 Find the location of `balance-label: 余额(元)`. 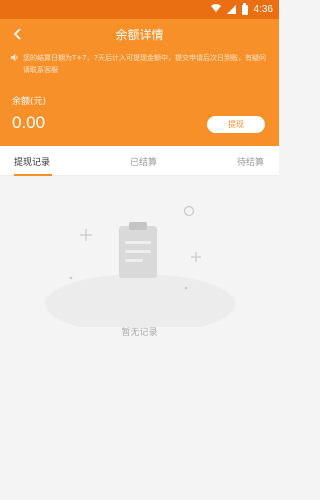

balance-label: 余额(元) is located at coordinates (29, 102).